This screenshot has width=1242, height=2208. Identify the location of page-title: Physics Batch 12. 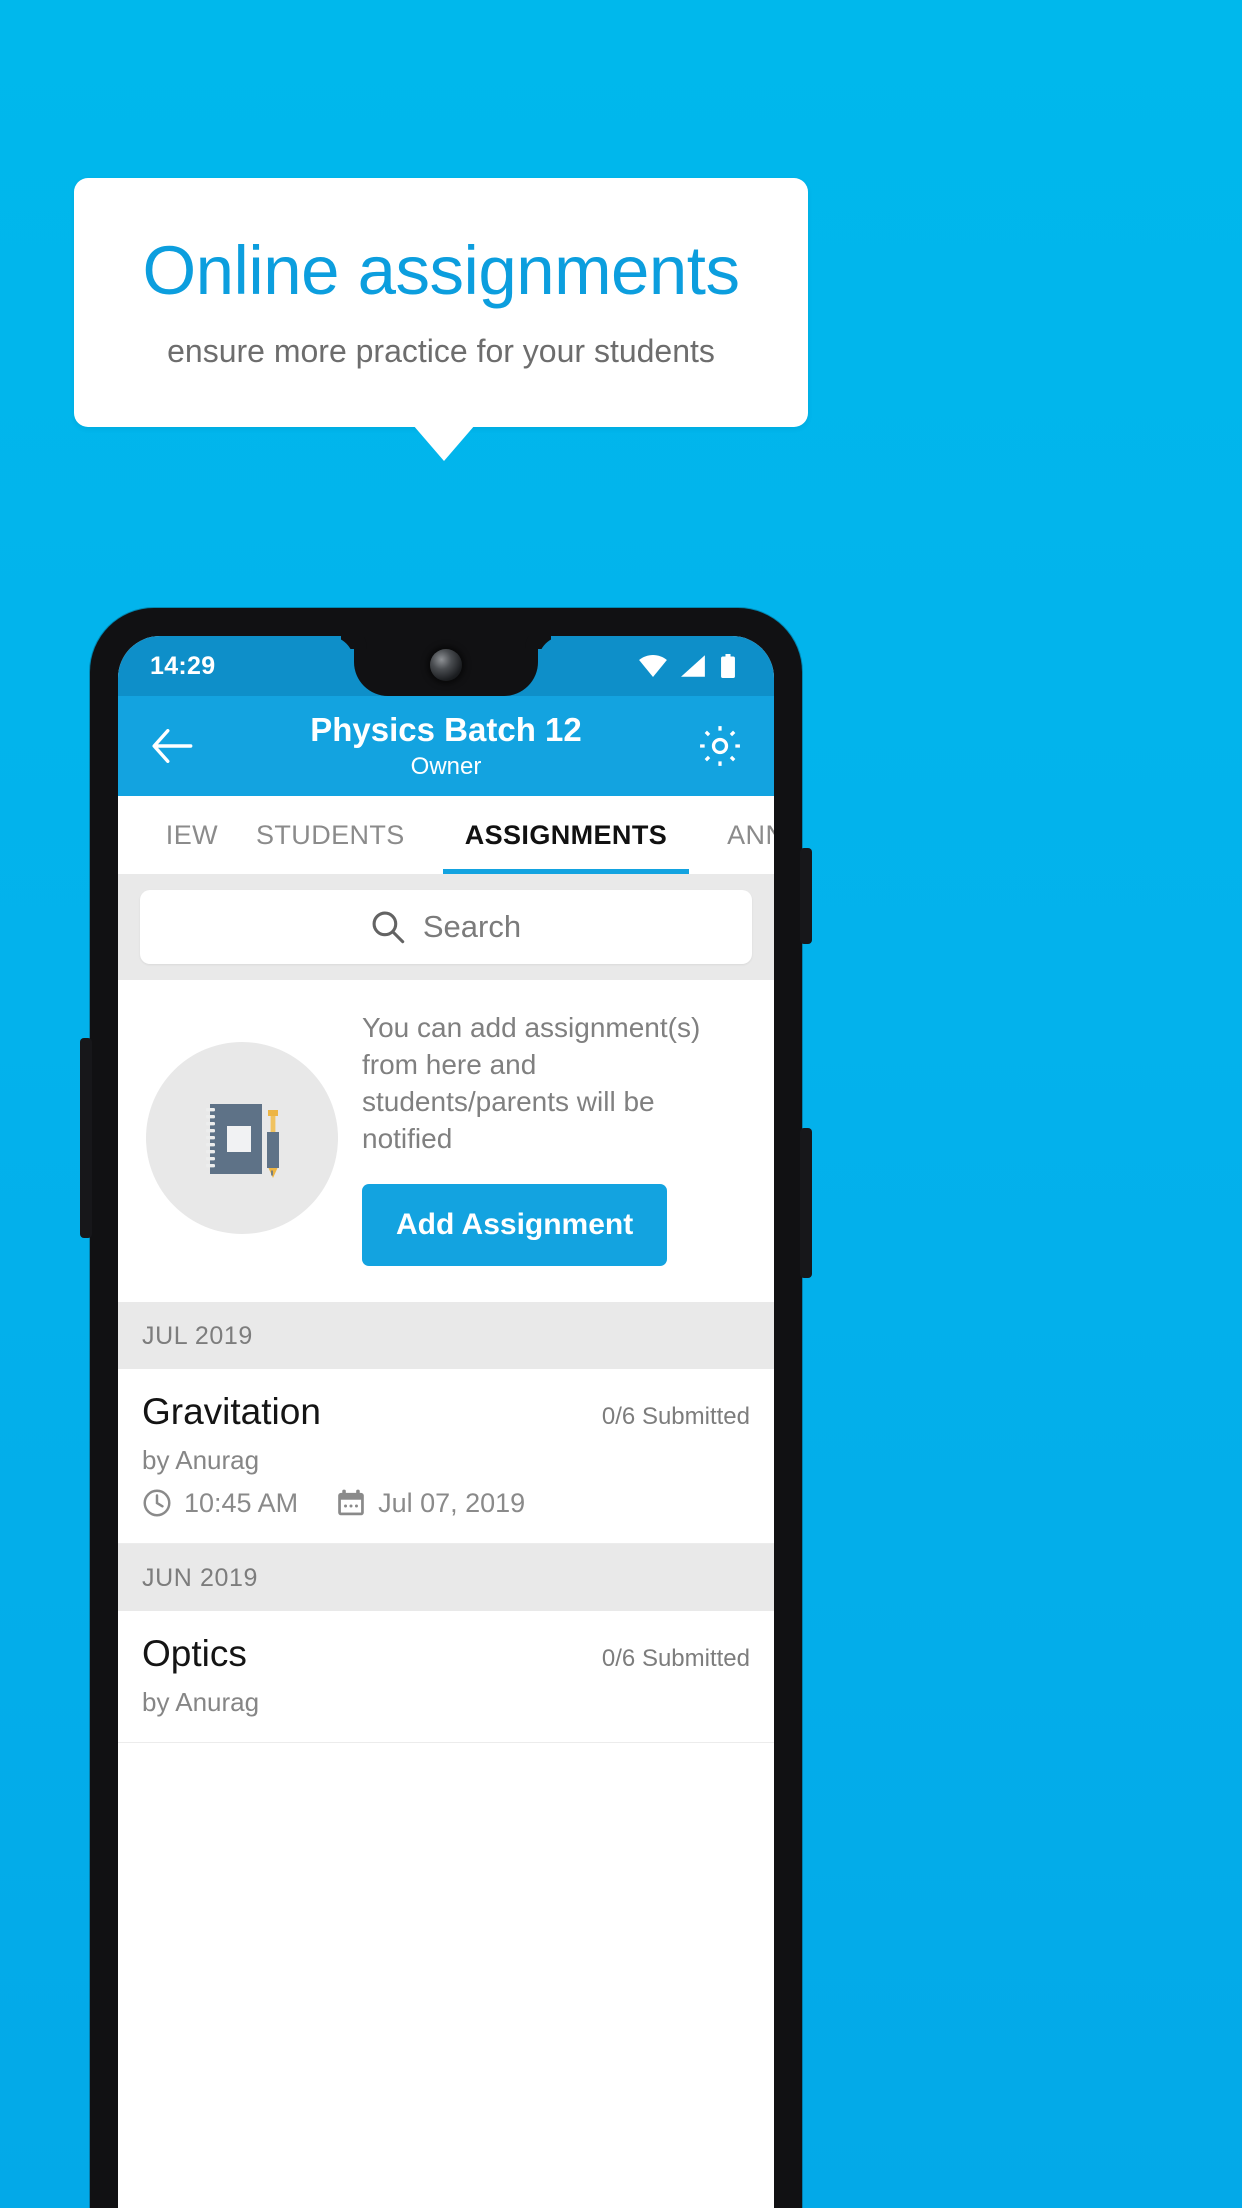
(446, 730).